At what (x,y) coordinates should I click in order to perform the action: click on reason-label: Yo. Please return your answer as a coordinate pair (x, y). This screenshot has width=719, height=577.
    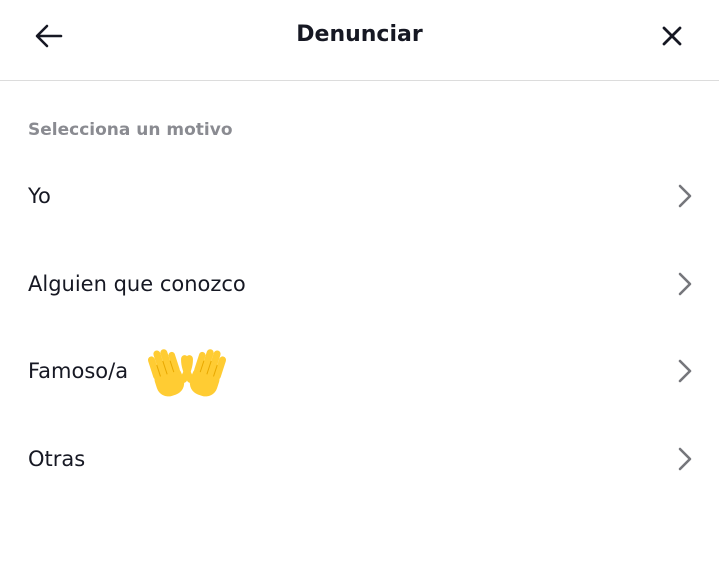
    Looking at the image, I should click on (39, 196).